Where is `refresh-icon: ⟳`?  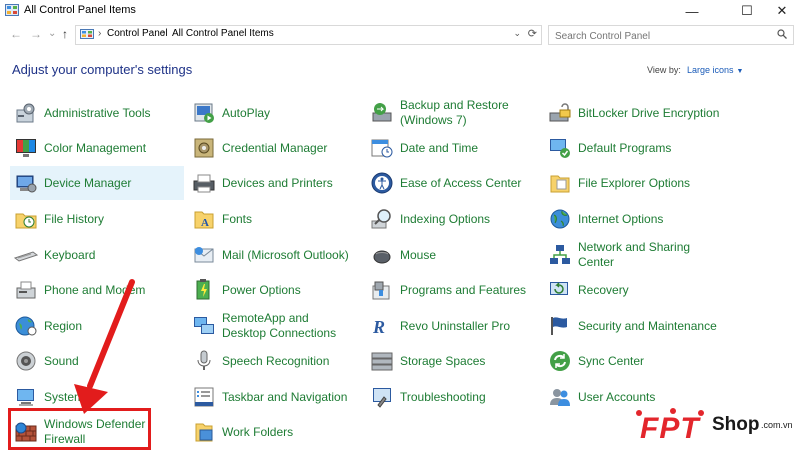 refresh-icon: ⟳ is located at coordinates (532, 33).